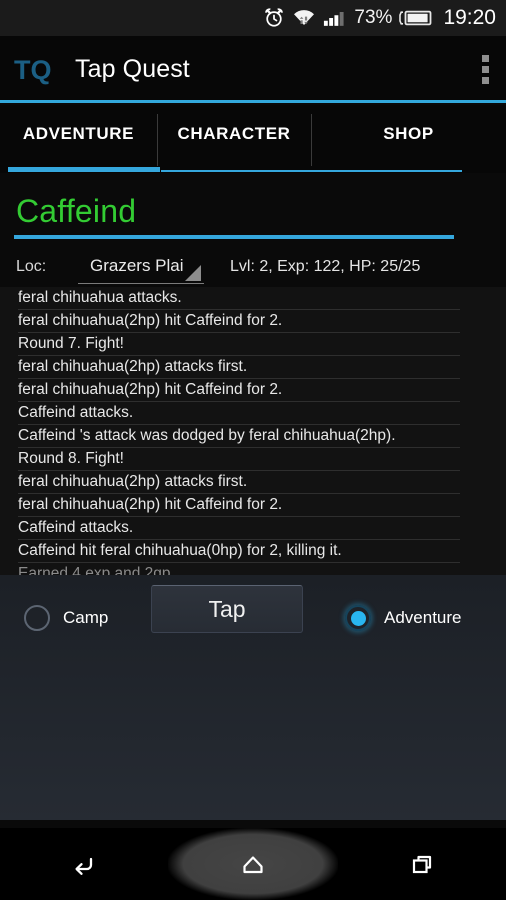 The image size is (506, 900). What do you see at coordinates (239, 459) in the screenshot?
I see `log-entry: Round 8. Fight!` at bounding box center [239, 459].